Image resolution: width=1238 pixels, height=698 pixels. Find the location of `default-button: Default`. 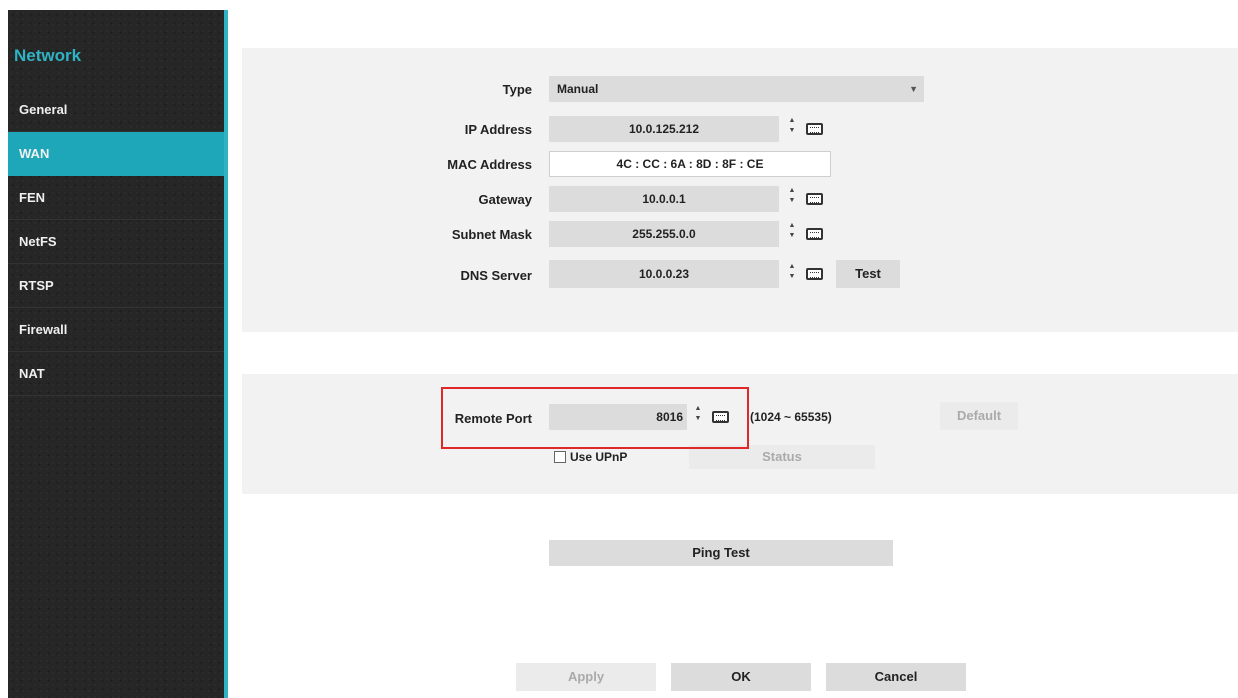

default-button: Default is located at coordinates (979, 416).